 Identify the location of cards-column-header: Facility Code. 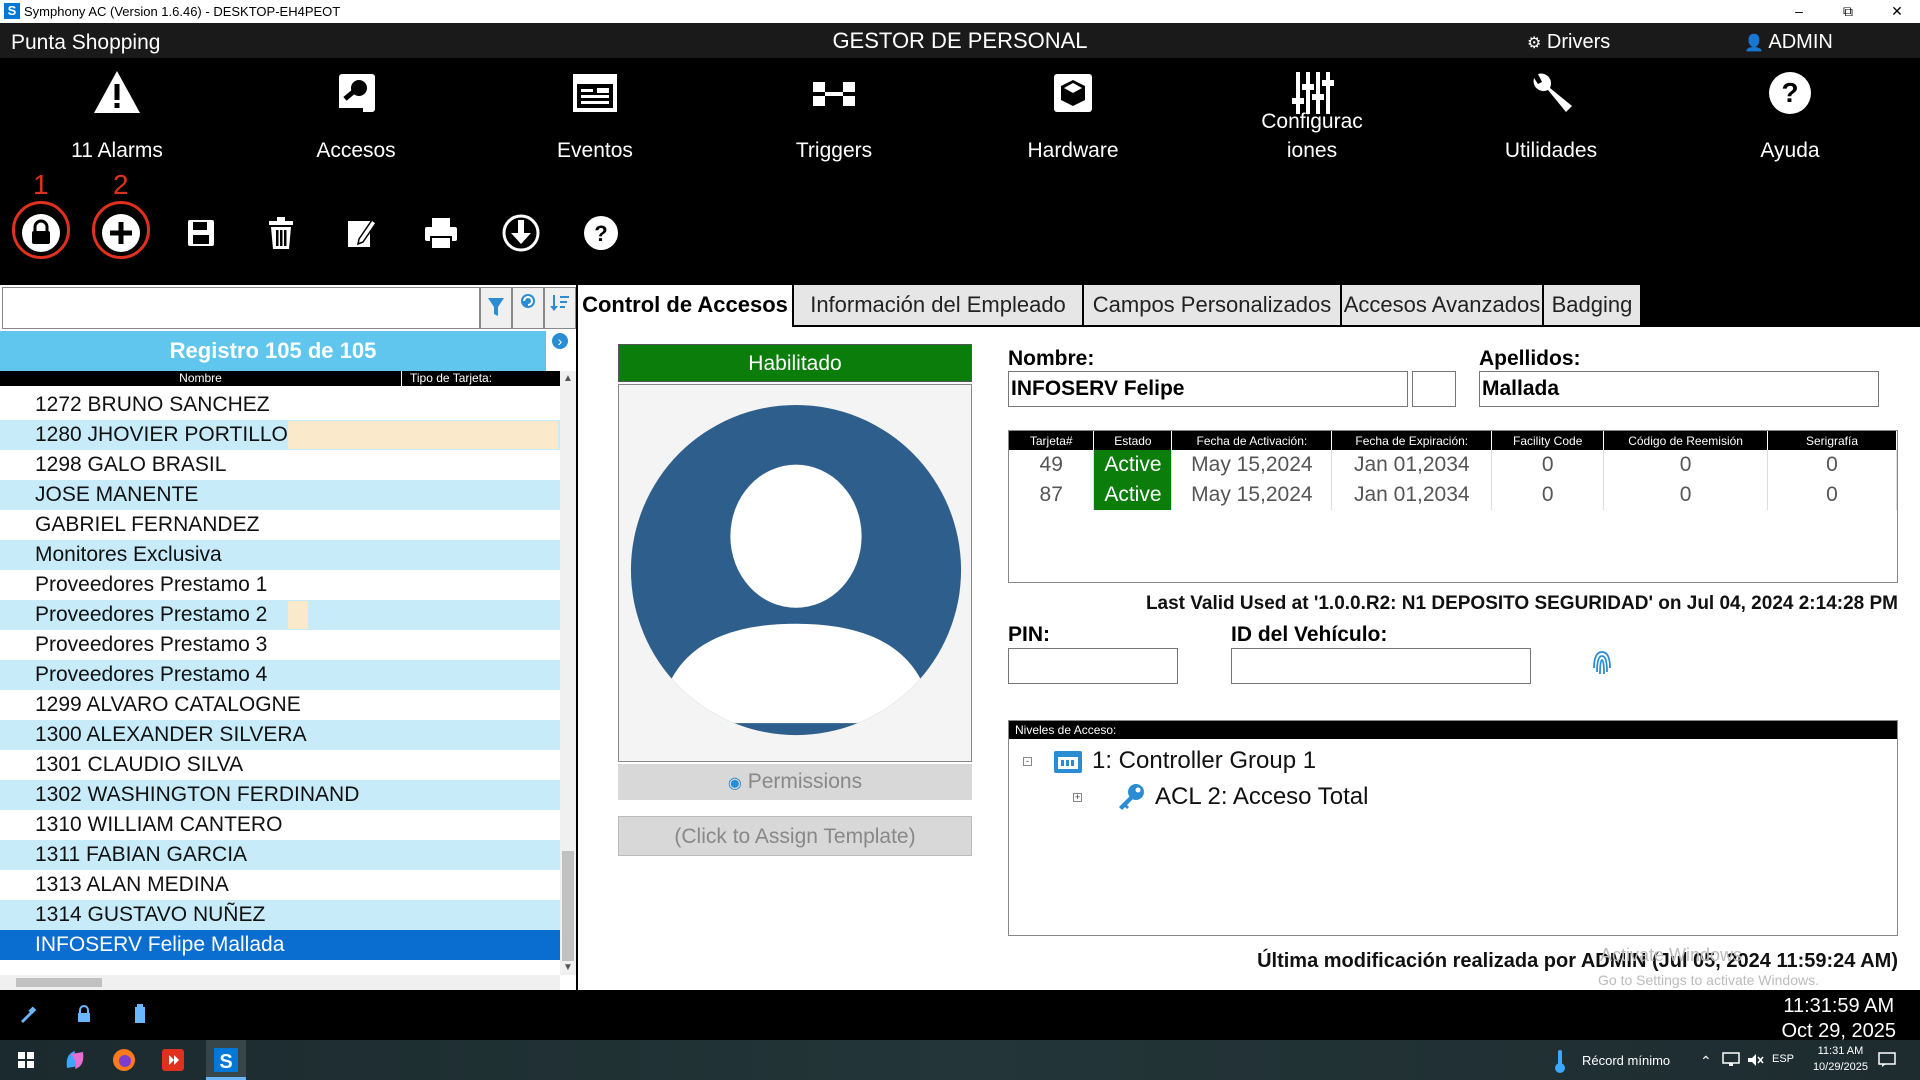
(1548, 440).